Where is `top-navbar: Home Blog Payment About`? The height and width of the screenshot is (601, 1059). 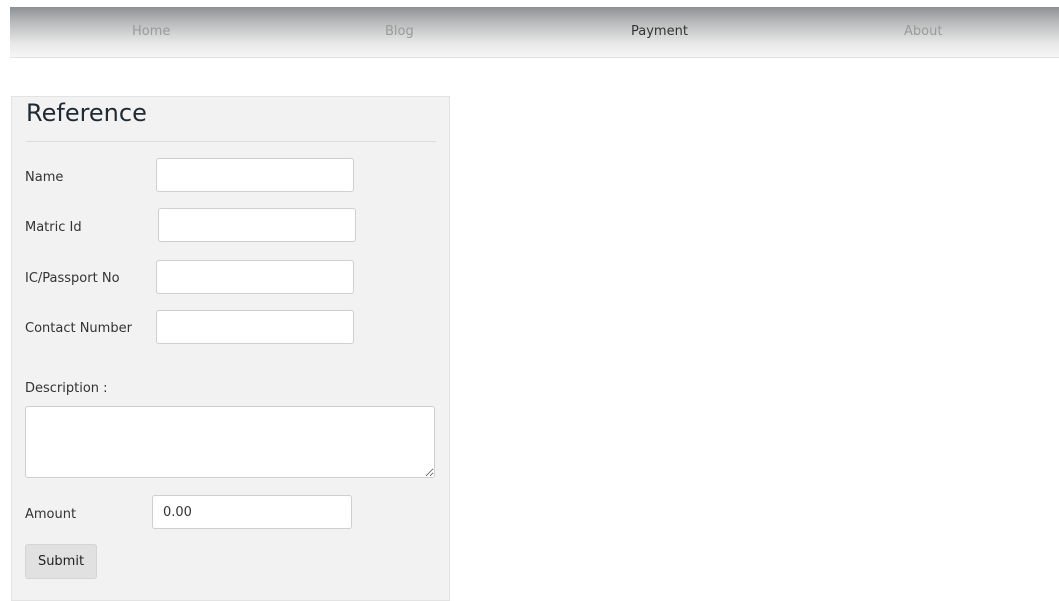 top-navbar: Home Blog Payment About is located at coordinates (534, 32).